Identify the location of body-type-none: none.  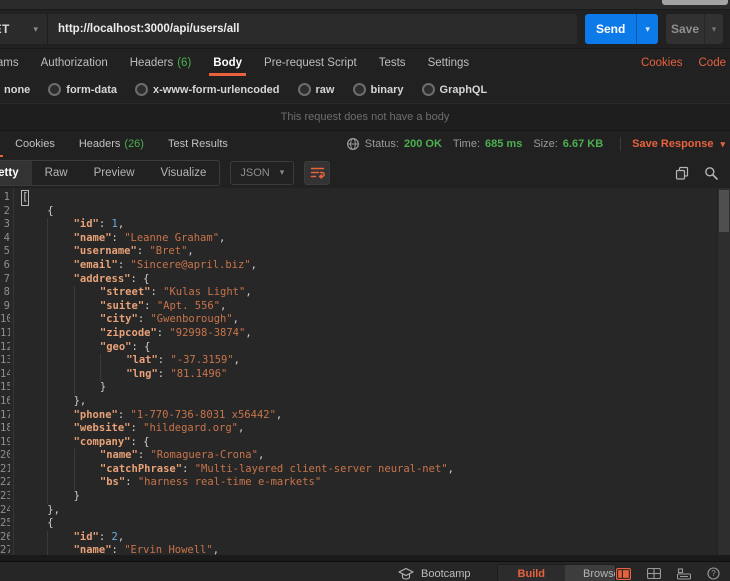
(15, 89).